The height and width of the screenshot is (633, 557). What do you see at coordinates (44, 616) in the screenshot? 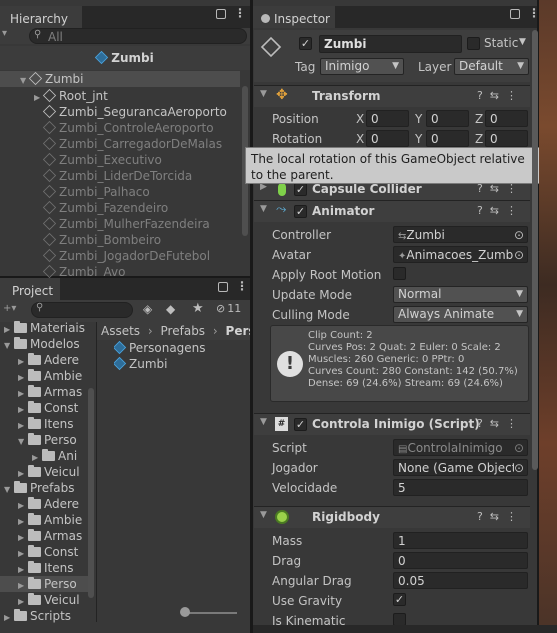
I see `project-folder-item: ▶ Scripts` at bounding box center [44, 616].